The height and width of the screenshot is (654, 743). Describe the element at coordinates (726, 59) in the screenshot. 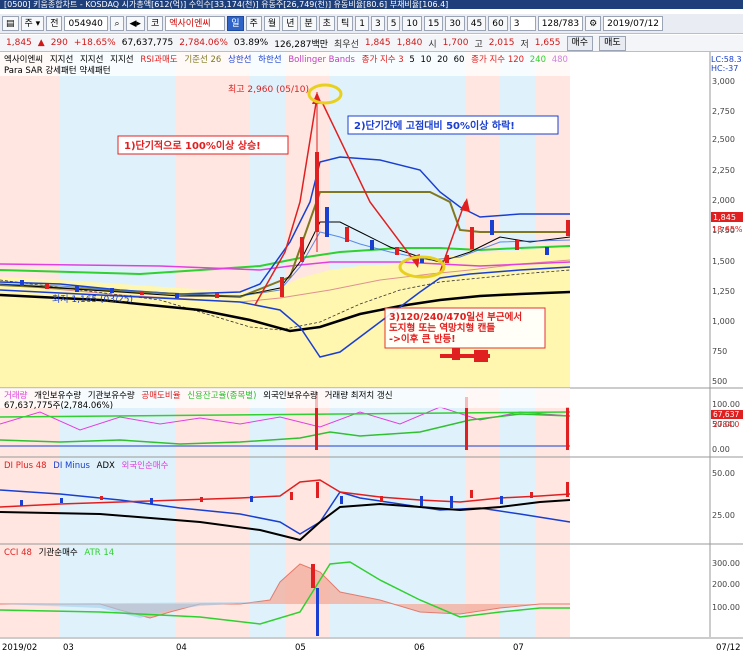

I see `lc-label: LC:58.3` at that location.